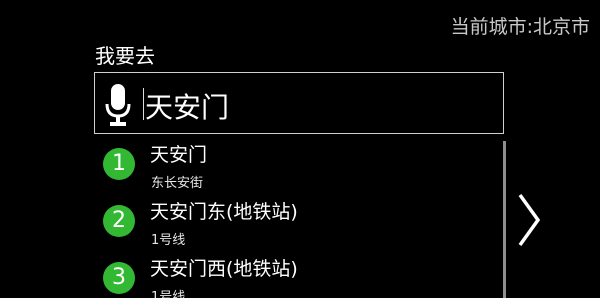 The width and height of the screenshot is (600, 298). Describe the element at coordinates (187, 106) in the screenshot. I see `search-input: 天安门` at that location.